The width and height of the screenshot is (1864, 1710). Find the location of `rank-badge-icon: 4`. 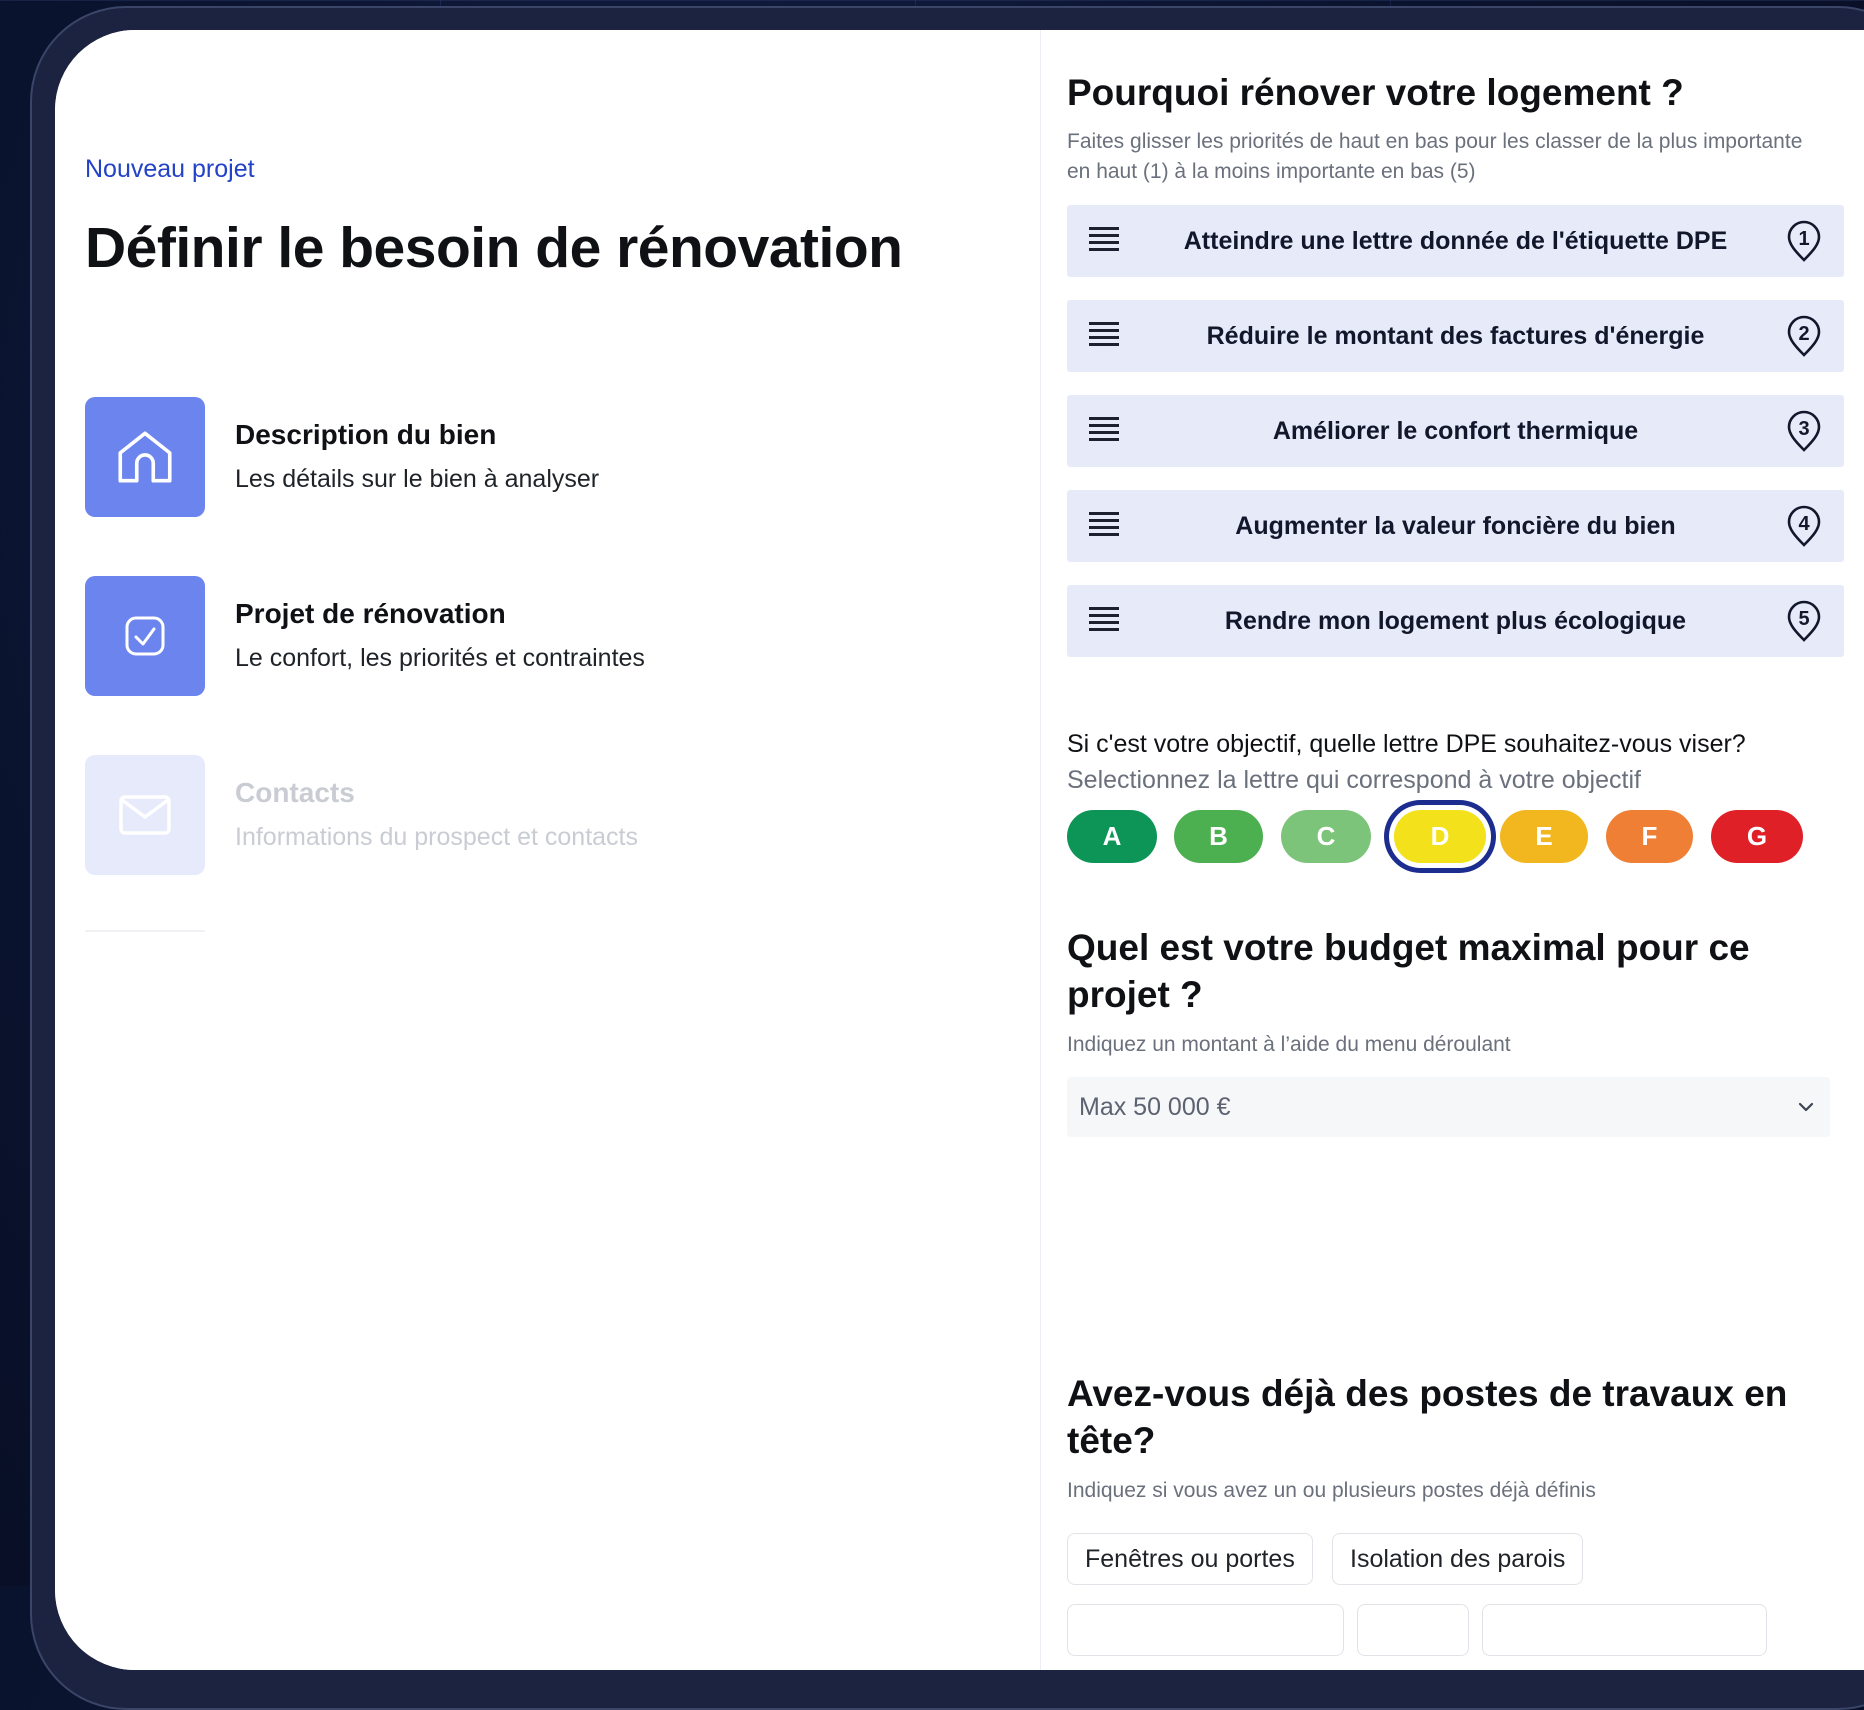

rank-badge-icon: 4 is located at coordinates (1804, 526).